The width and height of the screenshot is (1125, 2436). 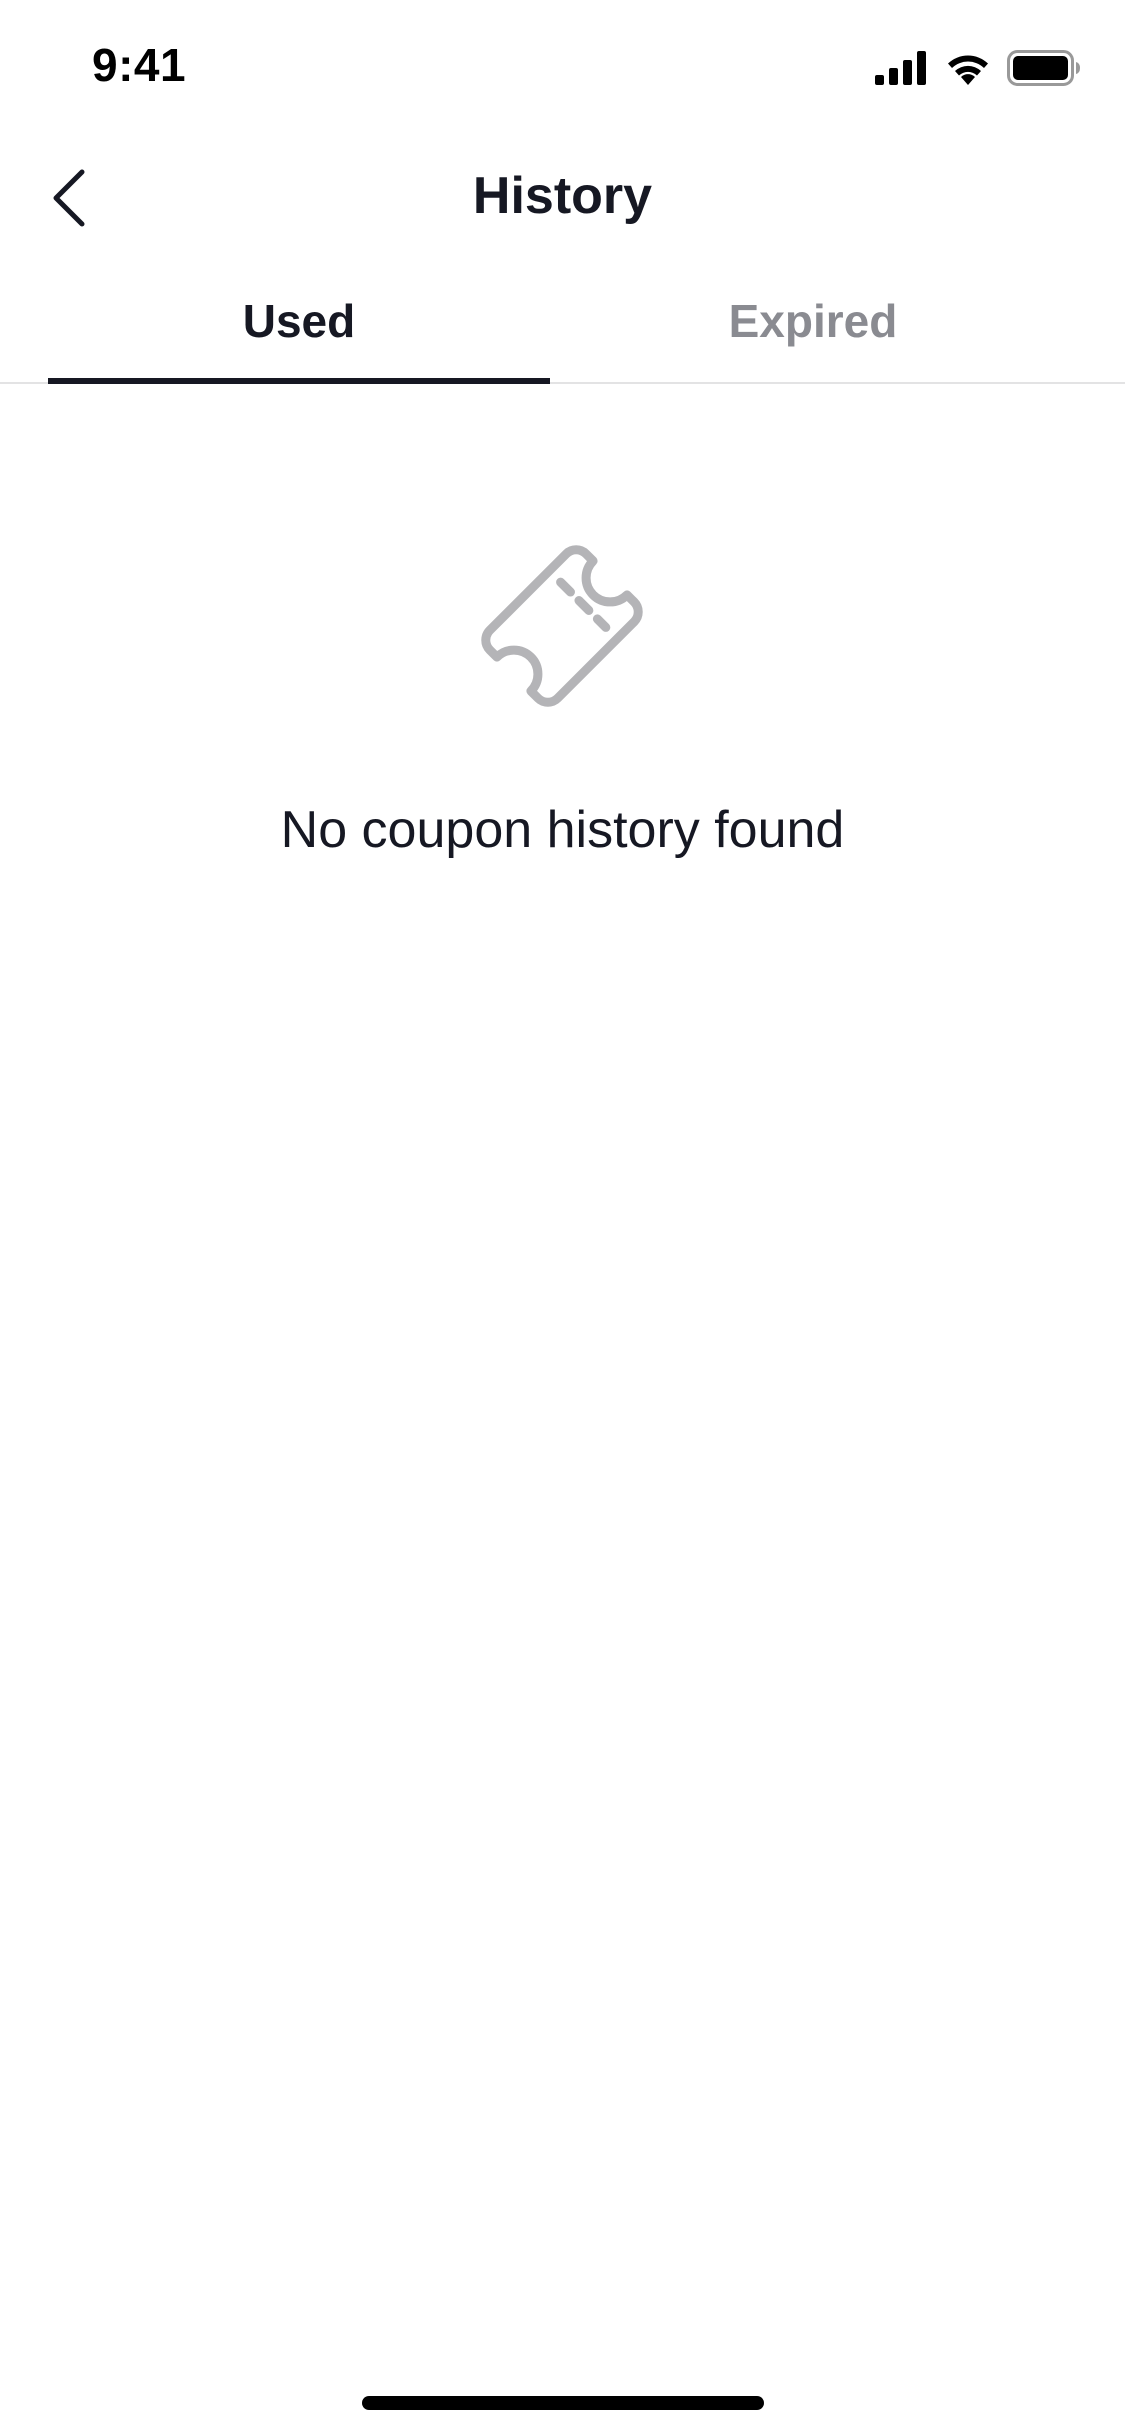 I want to click on navigation-bar: History, so click(x=562, y=198).